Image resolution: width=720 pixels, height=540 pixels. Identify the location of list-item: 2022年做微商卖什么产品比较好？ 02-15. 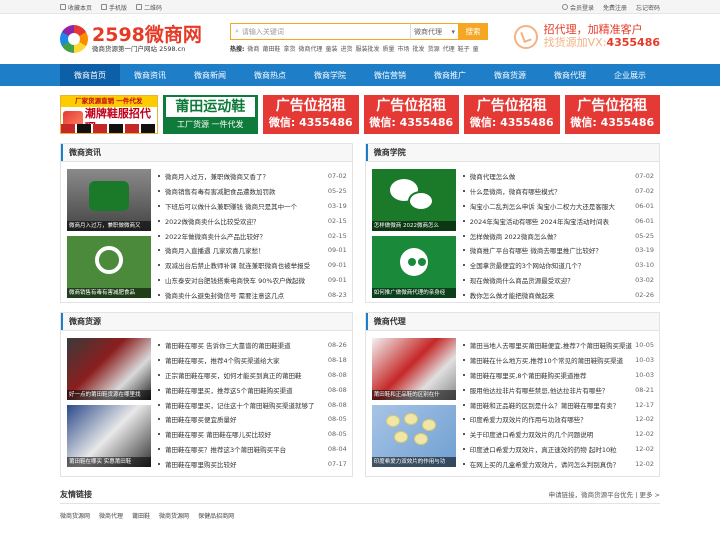
(252, 235).